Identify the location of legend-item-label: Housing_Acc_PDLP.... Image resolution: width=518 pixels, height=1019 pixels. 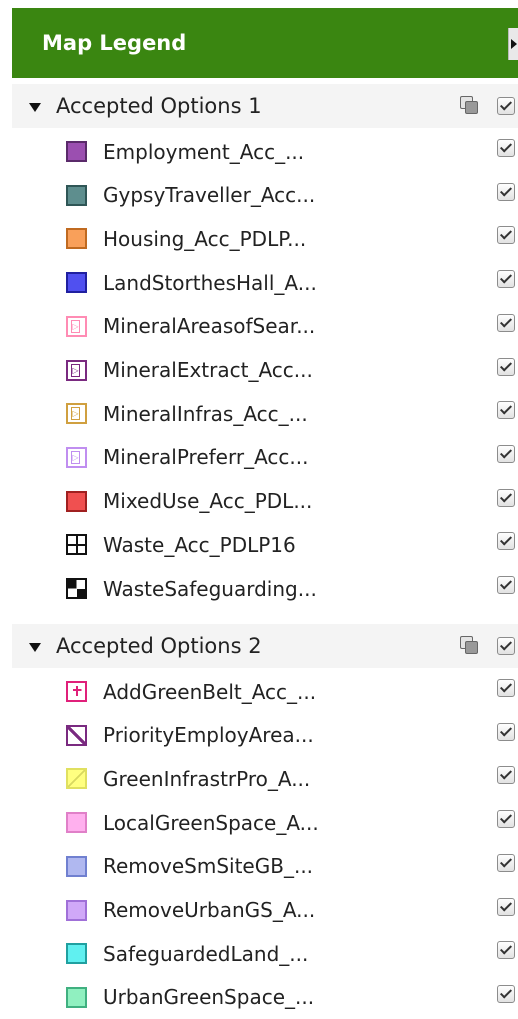
(205, 238).